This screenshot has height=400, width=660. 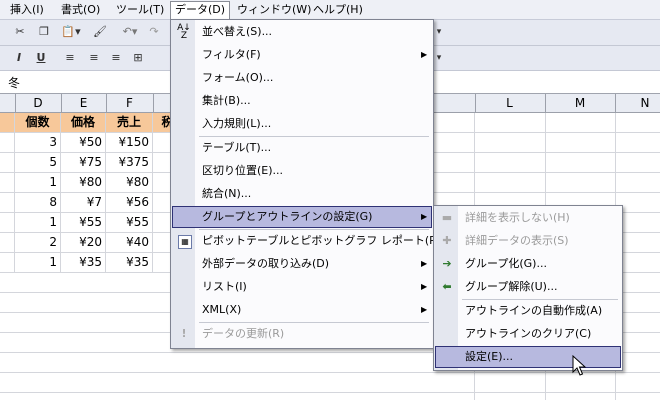 What do you see at coordinates (517, 217) in the screenshot?
I see `menu-item-label: 詳細を表示しない(H)` at bounding box center [517, 217].